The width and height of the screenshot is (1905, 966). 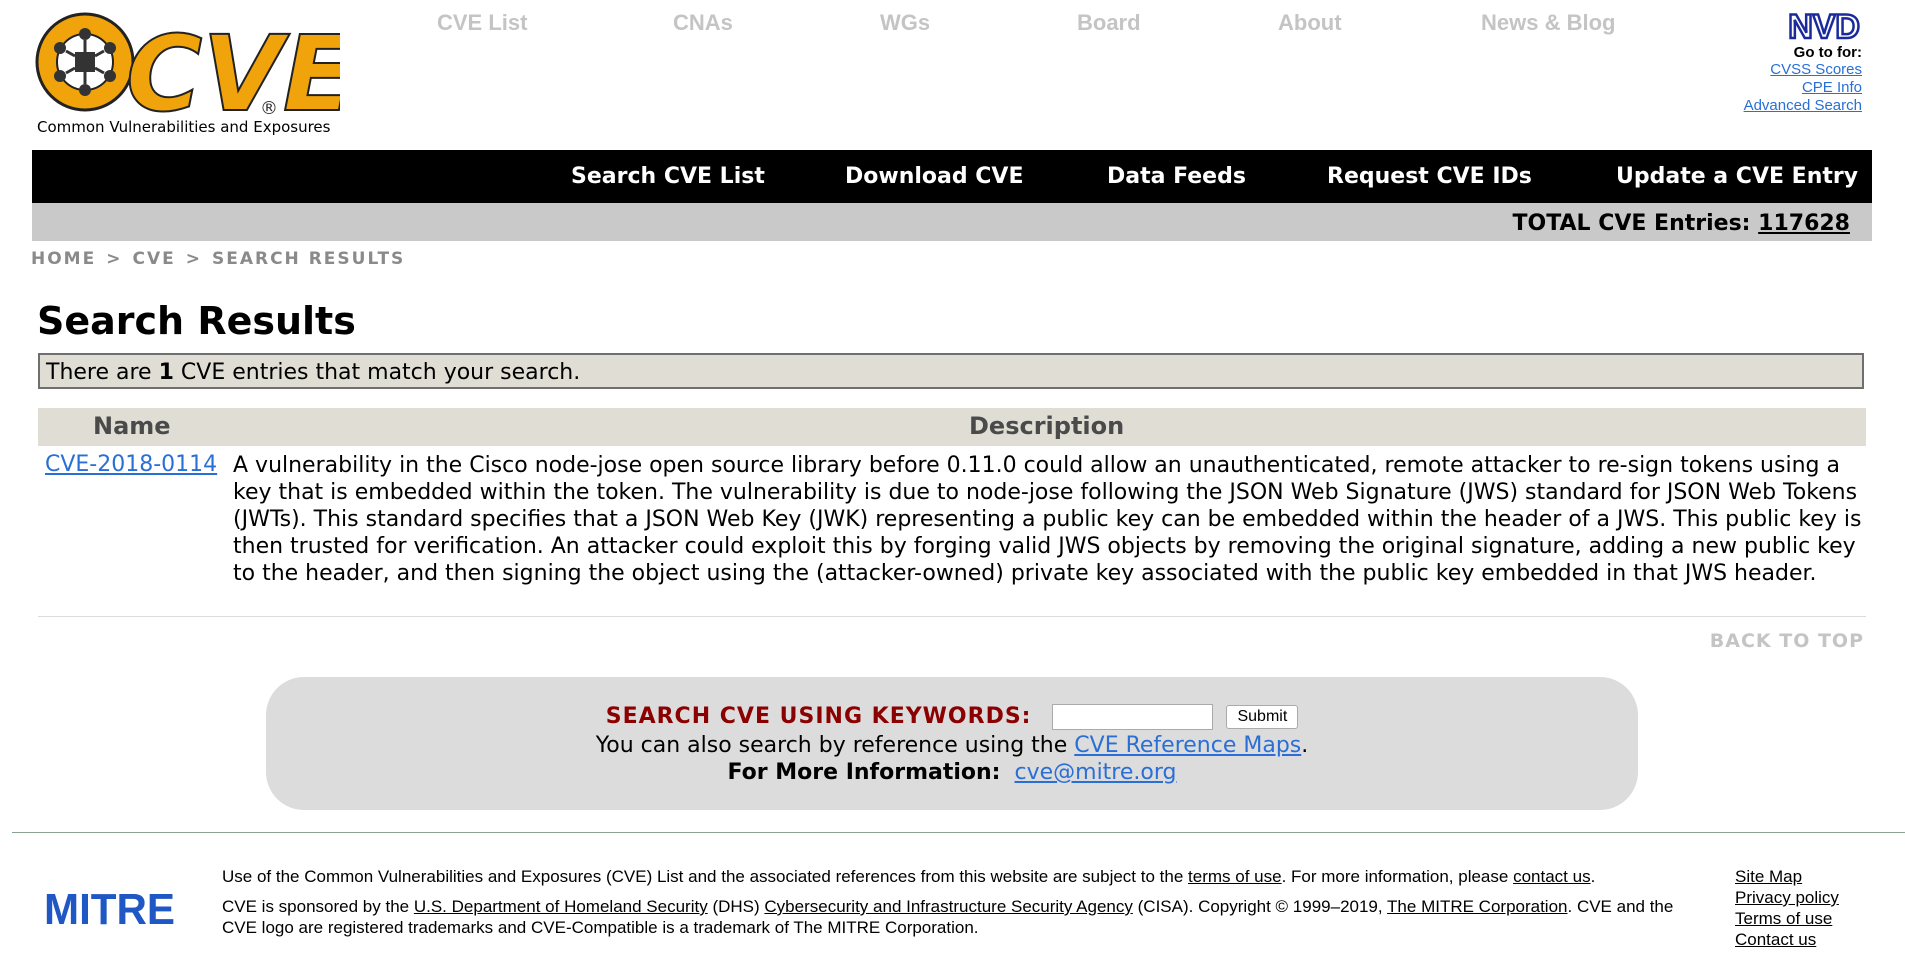 I want to click on match-suffix: CVE entries that match your search., so click(x=380, y=372).